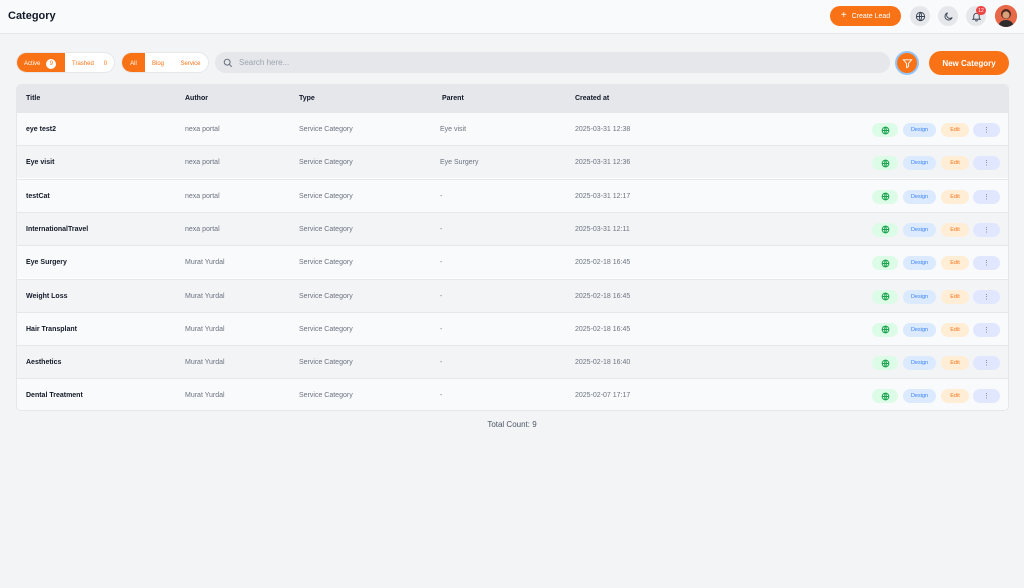 This screenshot has height=588, width=1024. What do you see at coordinates (603, 329) in the screenshot?
I see `row-created-at: 2025-02-18 16:45` at bounding box center [603, 329].